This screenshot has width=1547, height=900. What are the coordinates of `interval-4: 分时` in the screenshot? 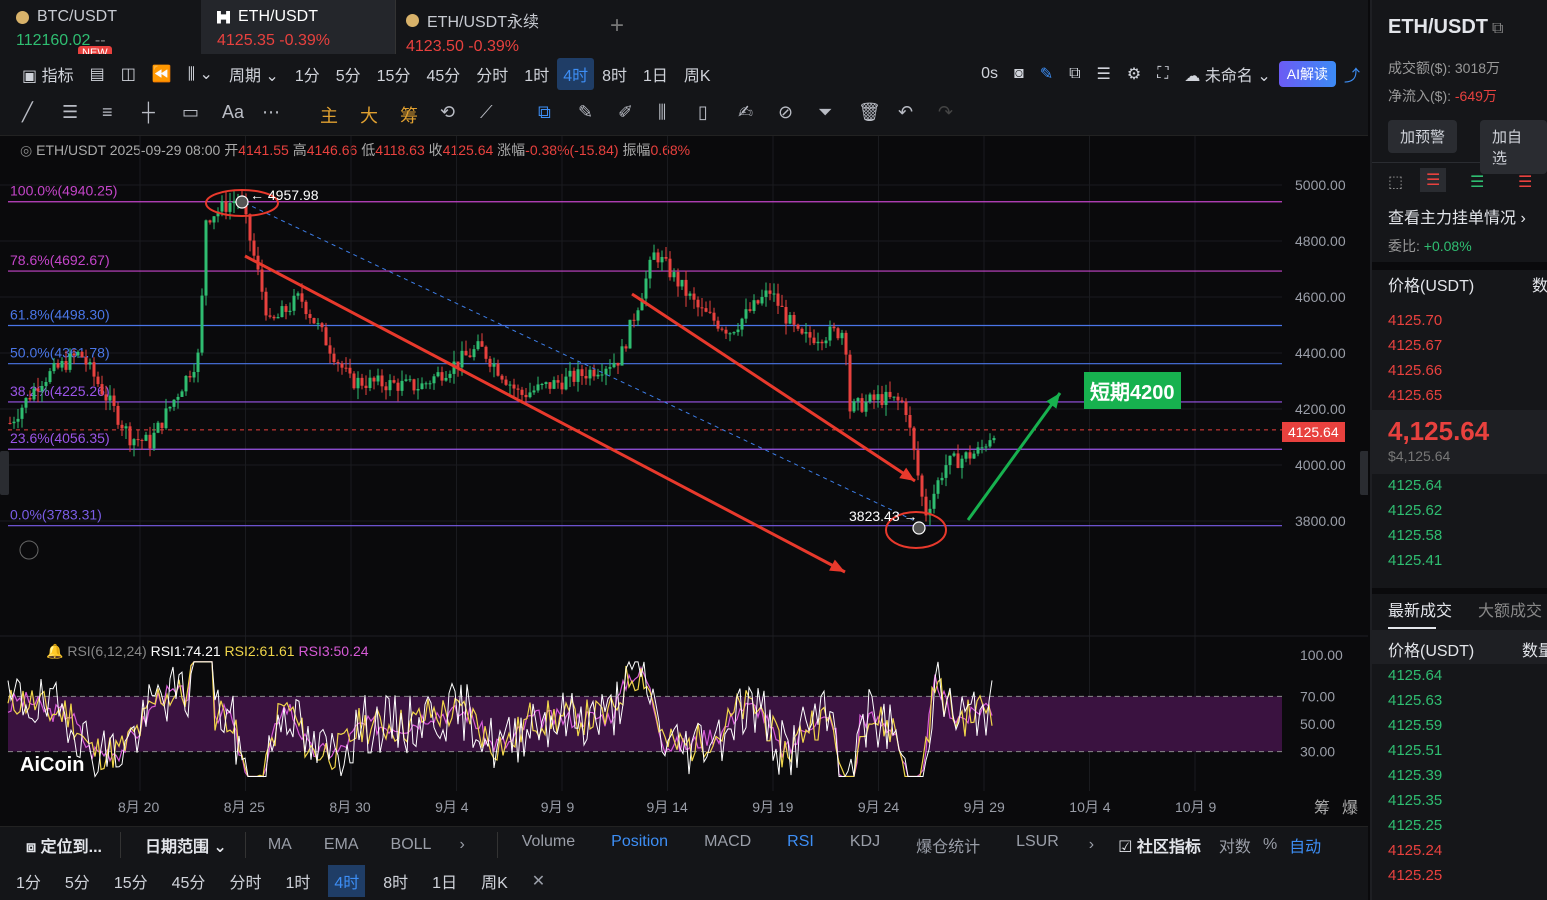 It's located at (492, 74).